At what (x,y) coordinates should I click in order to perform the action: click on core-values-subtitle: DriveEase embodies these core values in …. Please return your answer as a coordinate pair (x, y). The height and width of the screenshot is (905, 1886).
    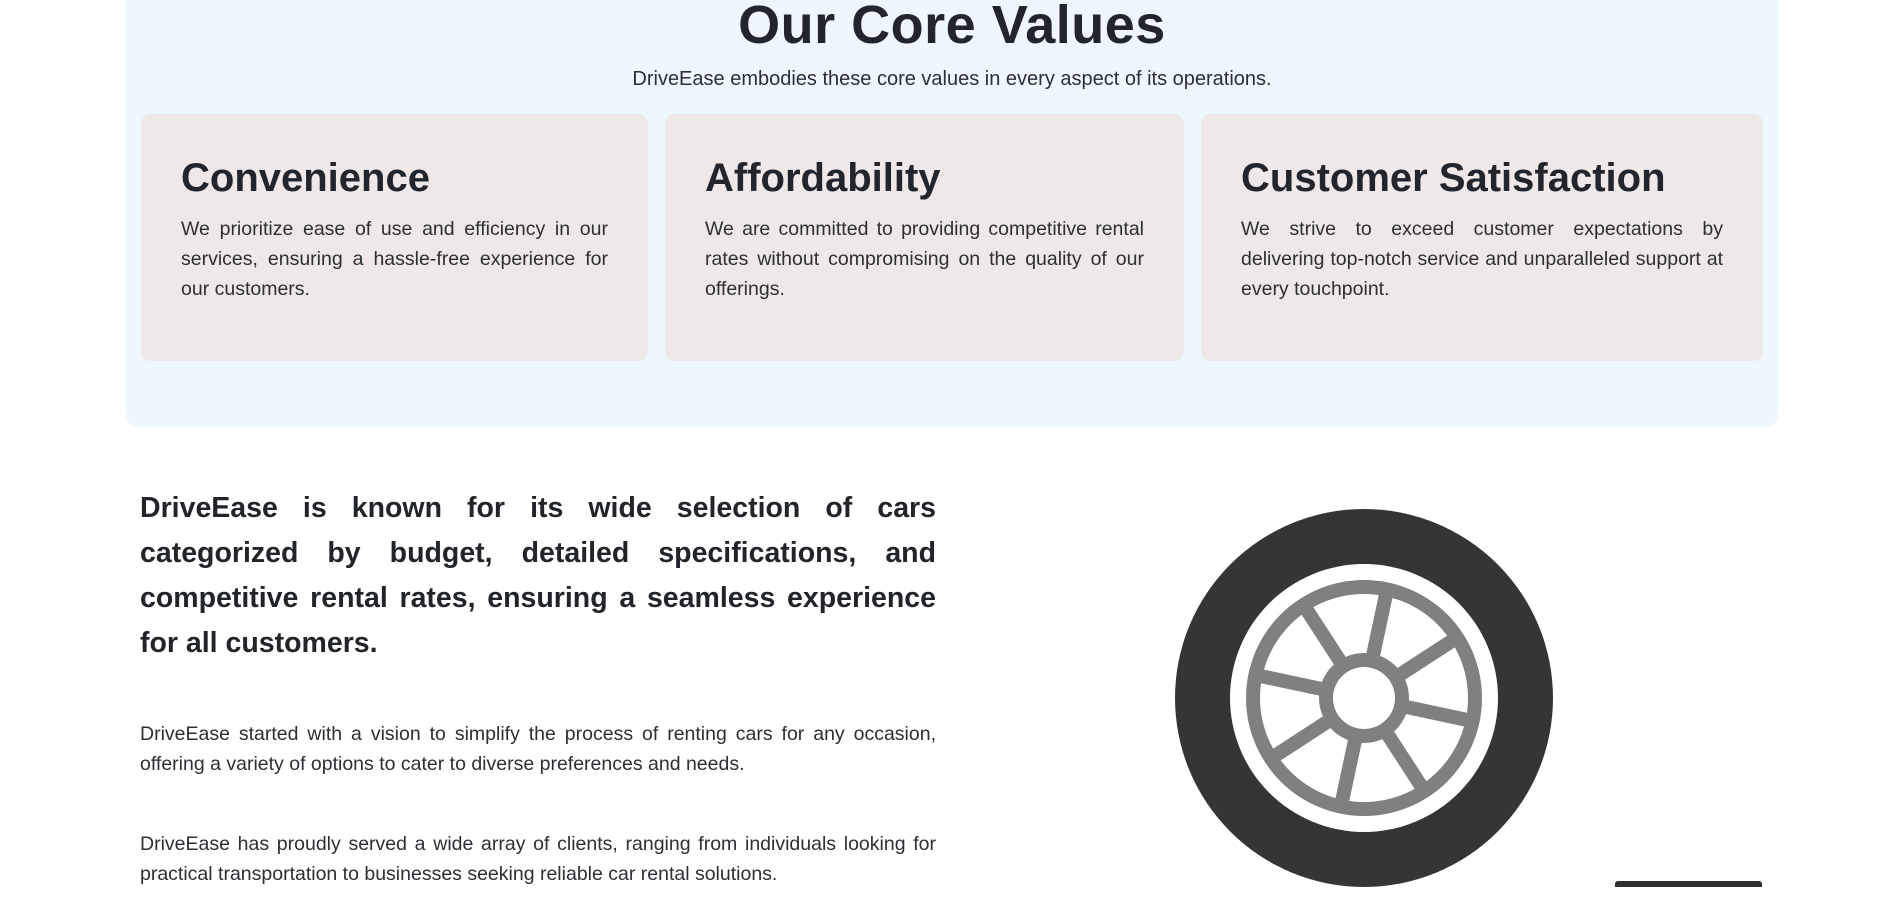
    Looking at the image, I should click on (952, 79).